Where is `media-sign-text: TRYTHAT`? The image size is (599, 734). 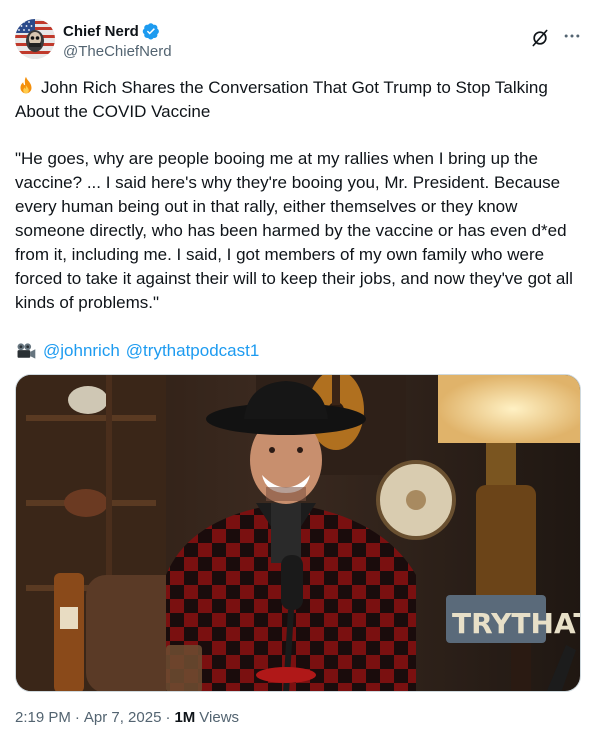
media-sign-text: TRYTHAT is located at coordinates (516, 623).